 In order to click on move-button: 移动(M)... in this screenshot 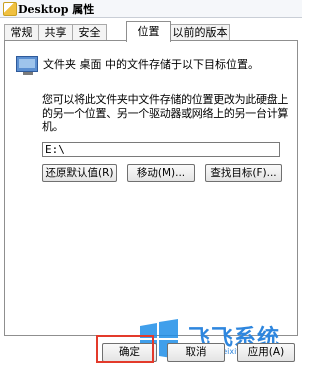, I will do `click(161, 173)`.